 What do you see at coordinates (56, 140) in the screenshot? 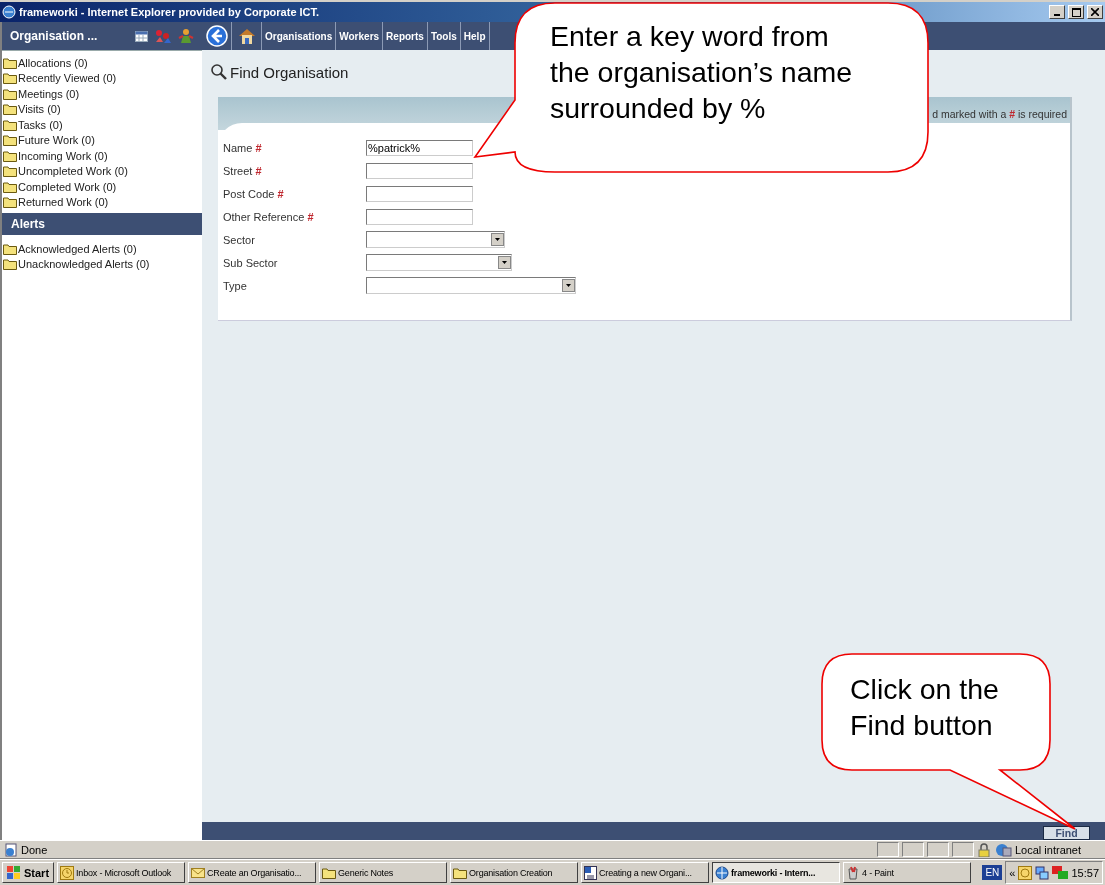
I see `sidebar-item: Future Work (0)` at bounding box center [56, 140].